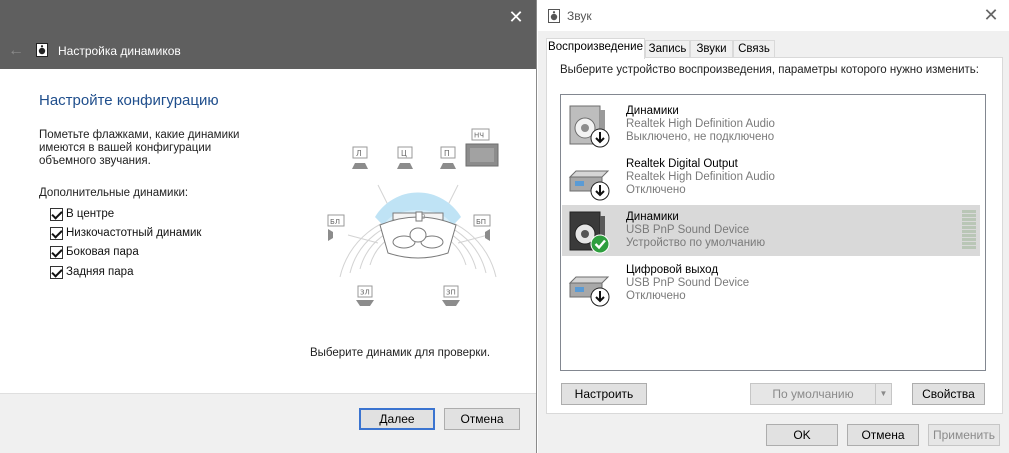 The height and width of the screenshot is (453, 1009). Describe the element at coordinates (700, 137) in the screenshot. I see `device-status: Выключено, не подключено` at that location.